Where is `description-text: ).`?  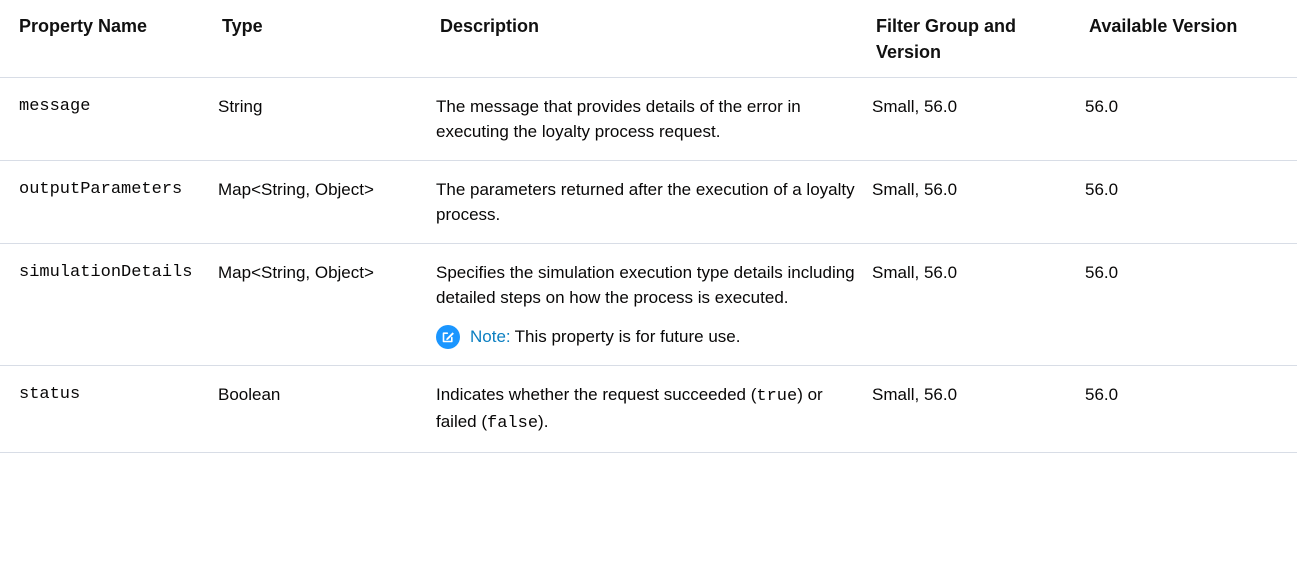 description-text: ). is located at coordinates (543, 421).